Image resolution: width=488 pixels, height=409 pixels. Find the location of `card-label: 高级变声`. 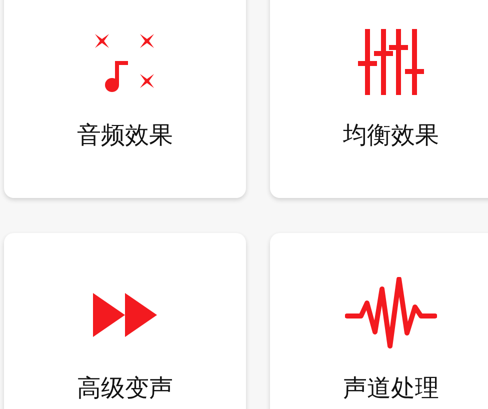

card-label: 高级变声 is located at coordinates (125, 388).